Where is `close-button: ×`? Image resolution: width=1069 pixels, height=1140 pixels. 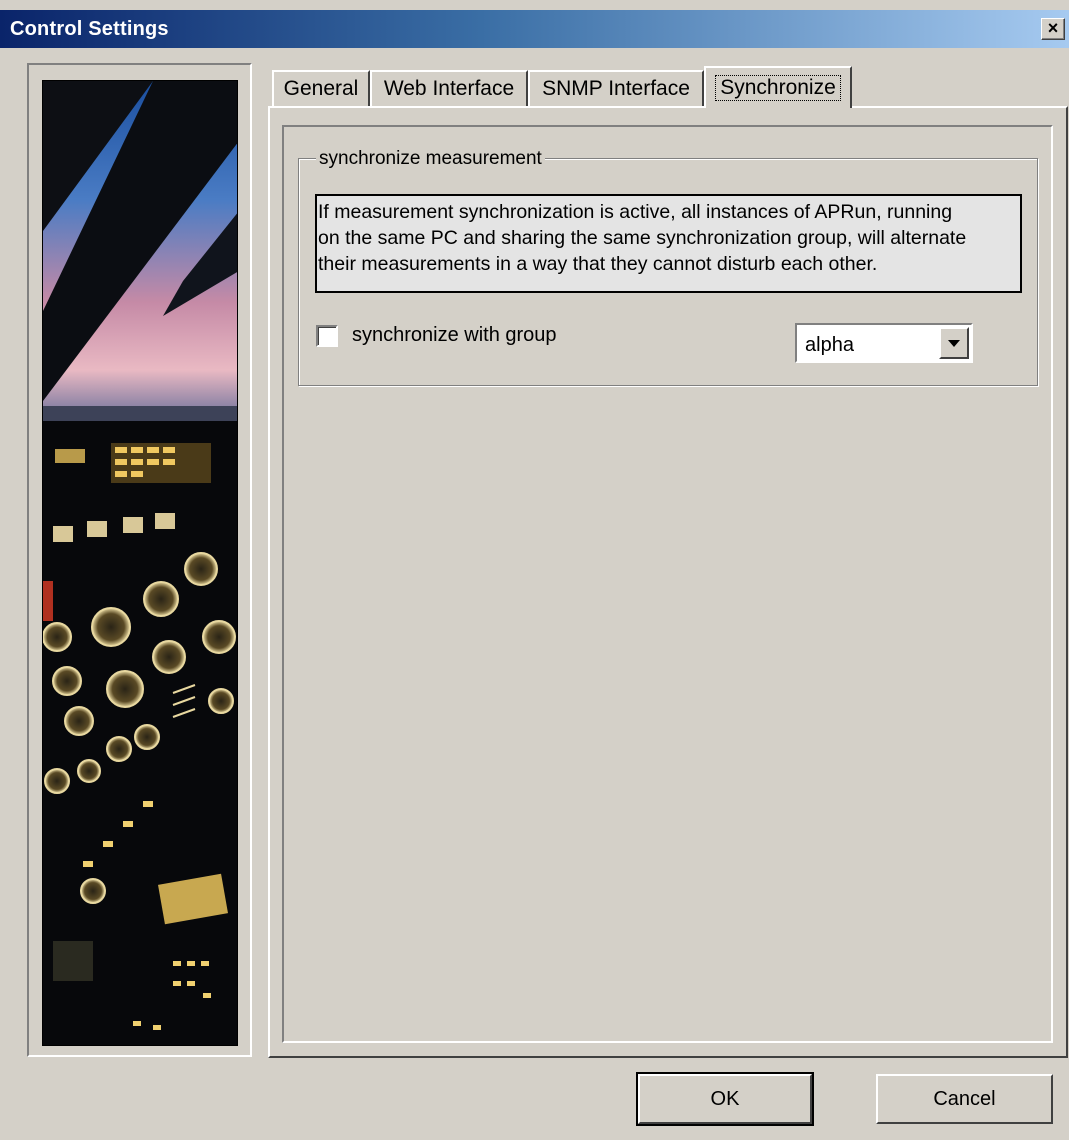 close-button: × is located at coordinates (1053, 29).